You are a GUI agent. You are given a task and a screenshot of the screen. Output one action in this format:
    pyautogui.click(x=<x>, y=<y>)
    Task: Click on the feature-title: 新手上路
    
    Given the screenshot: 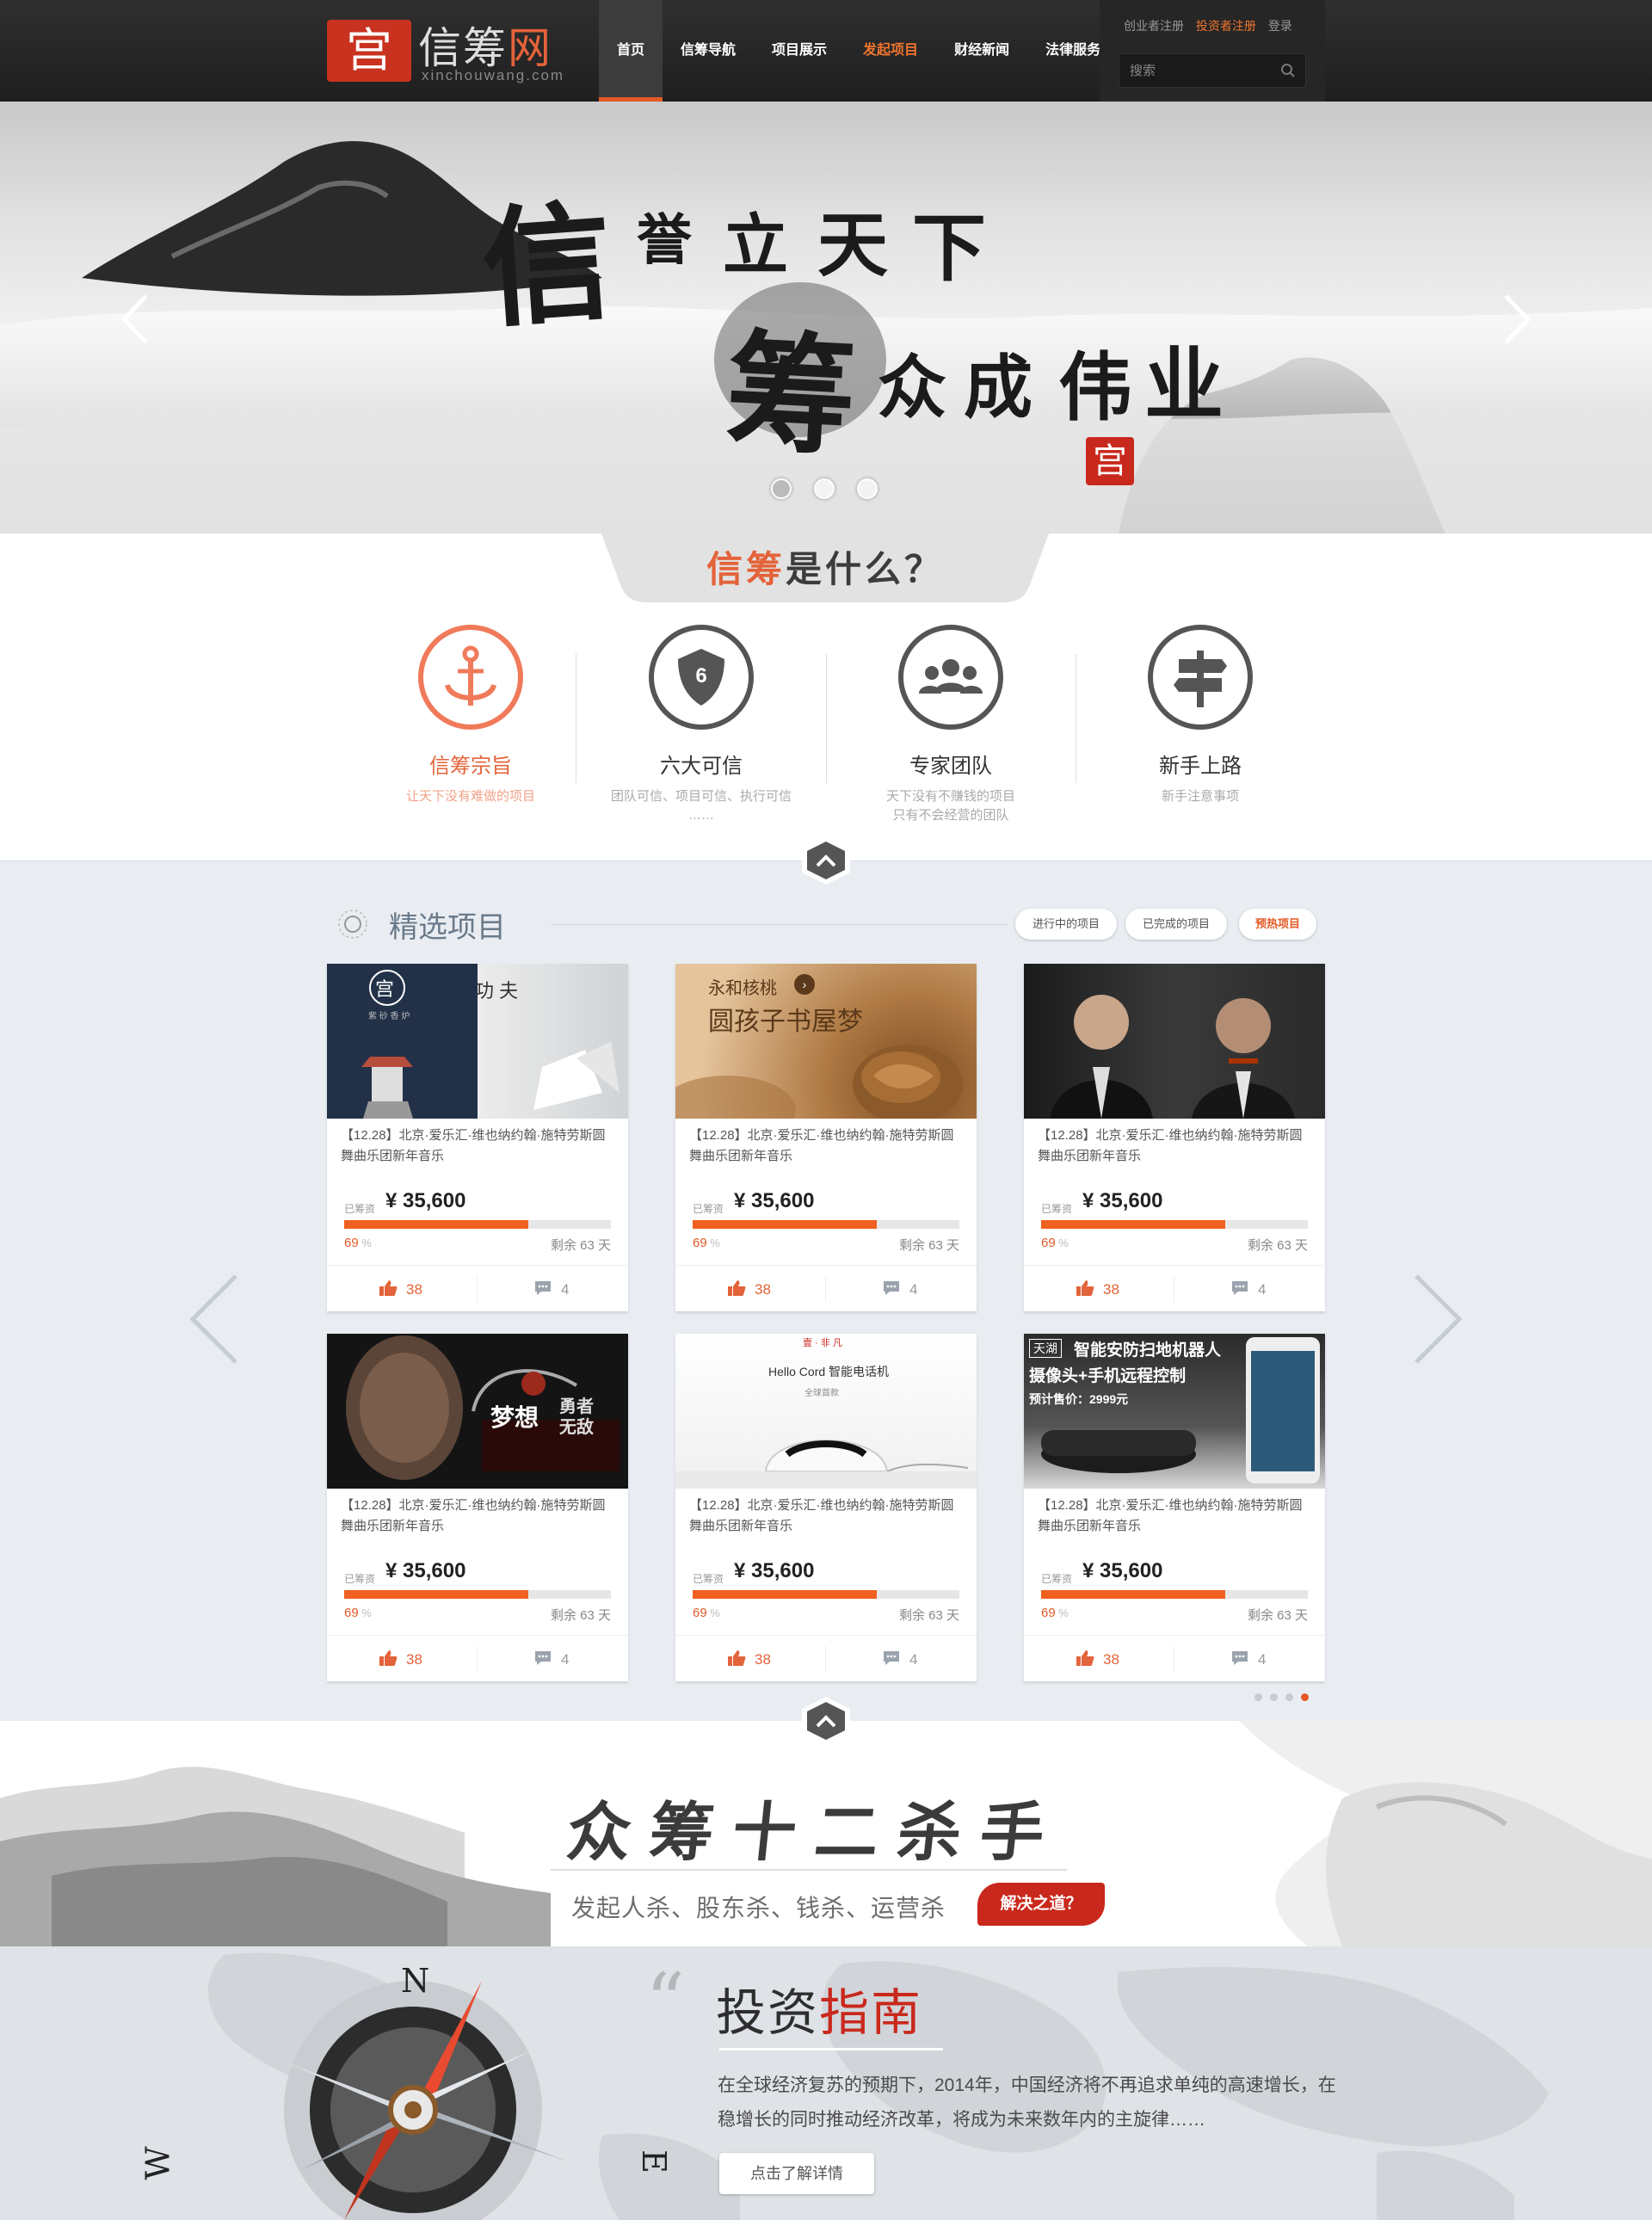 What is the action you would take?
    pyautogui.click(x=1200, y=766)
    